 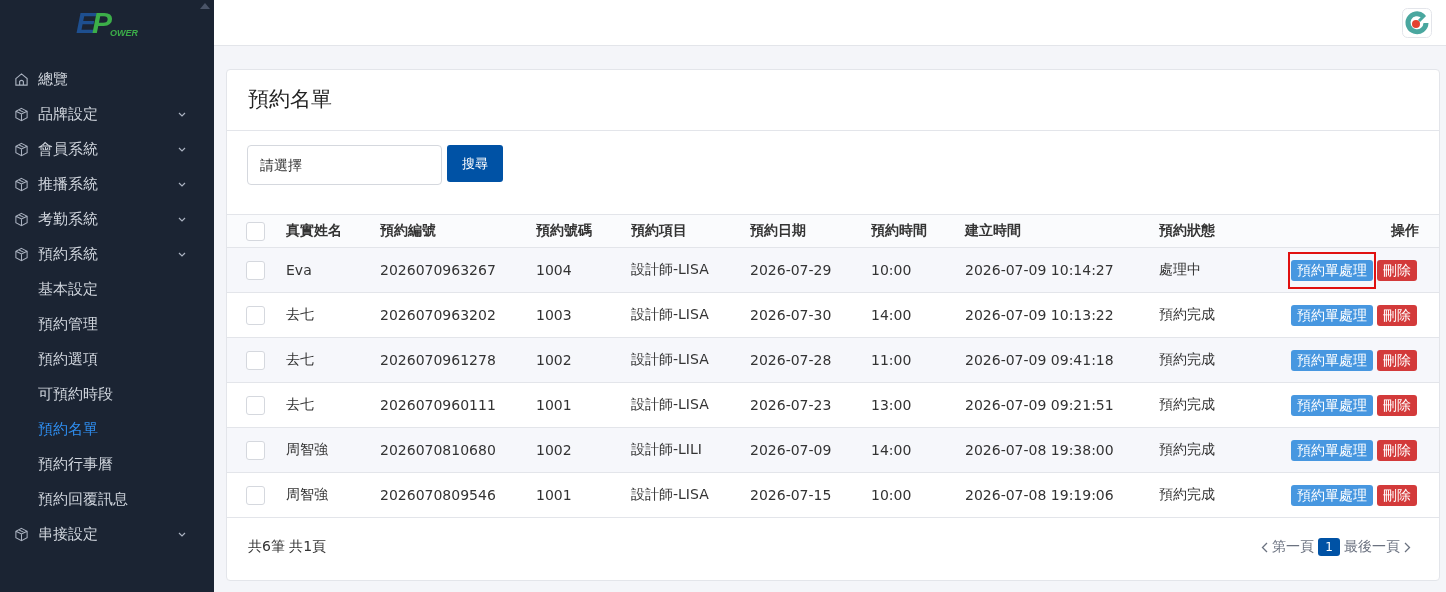 What do you see at coordinates (1040, 315) in the screenshot?
I see `table-cell-text: 2026-07-09 10:13:22` at bounding box center [1040, 315].